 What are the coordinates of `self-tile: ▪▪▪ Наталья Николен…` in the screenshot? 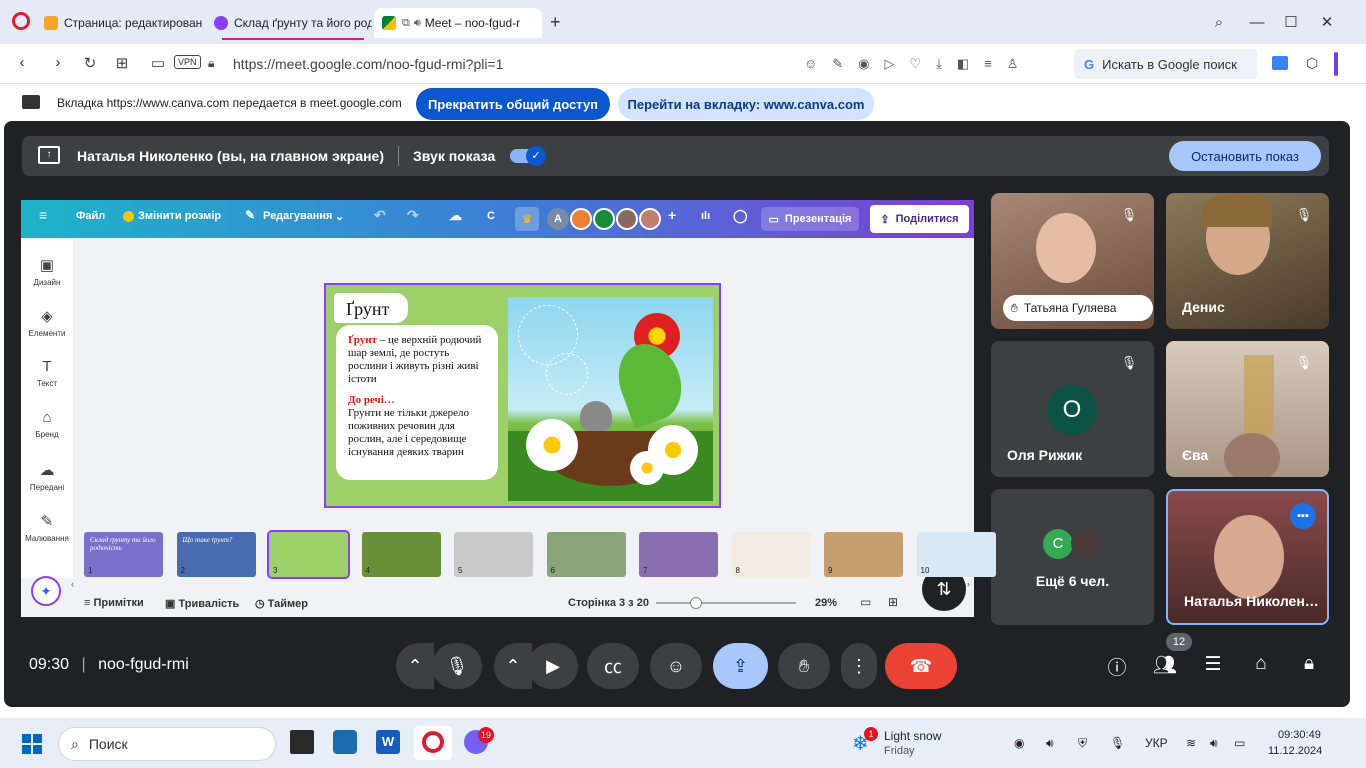 It's located at (1247, 557).